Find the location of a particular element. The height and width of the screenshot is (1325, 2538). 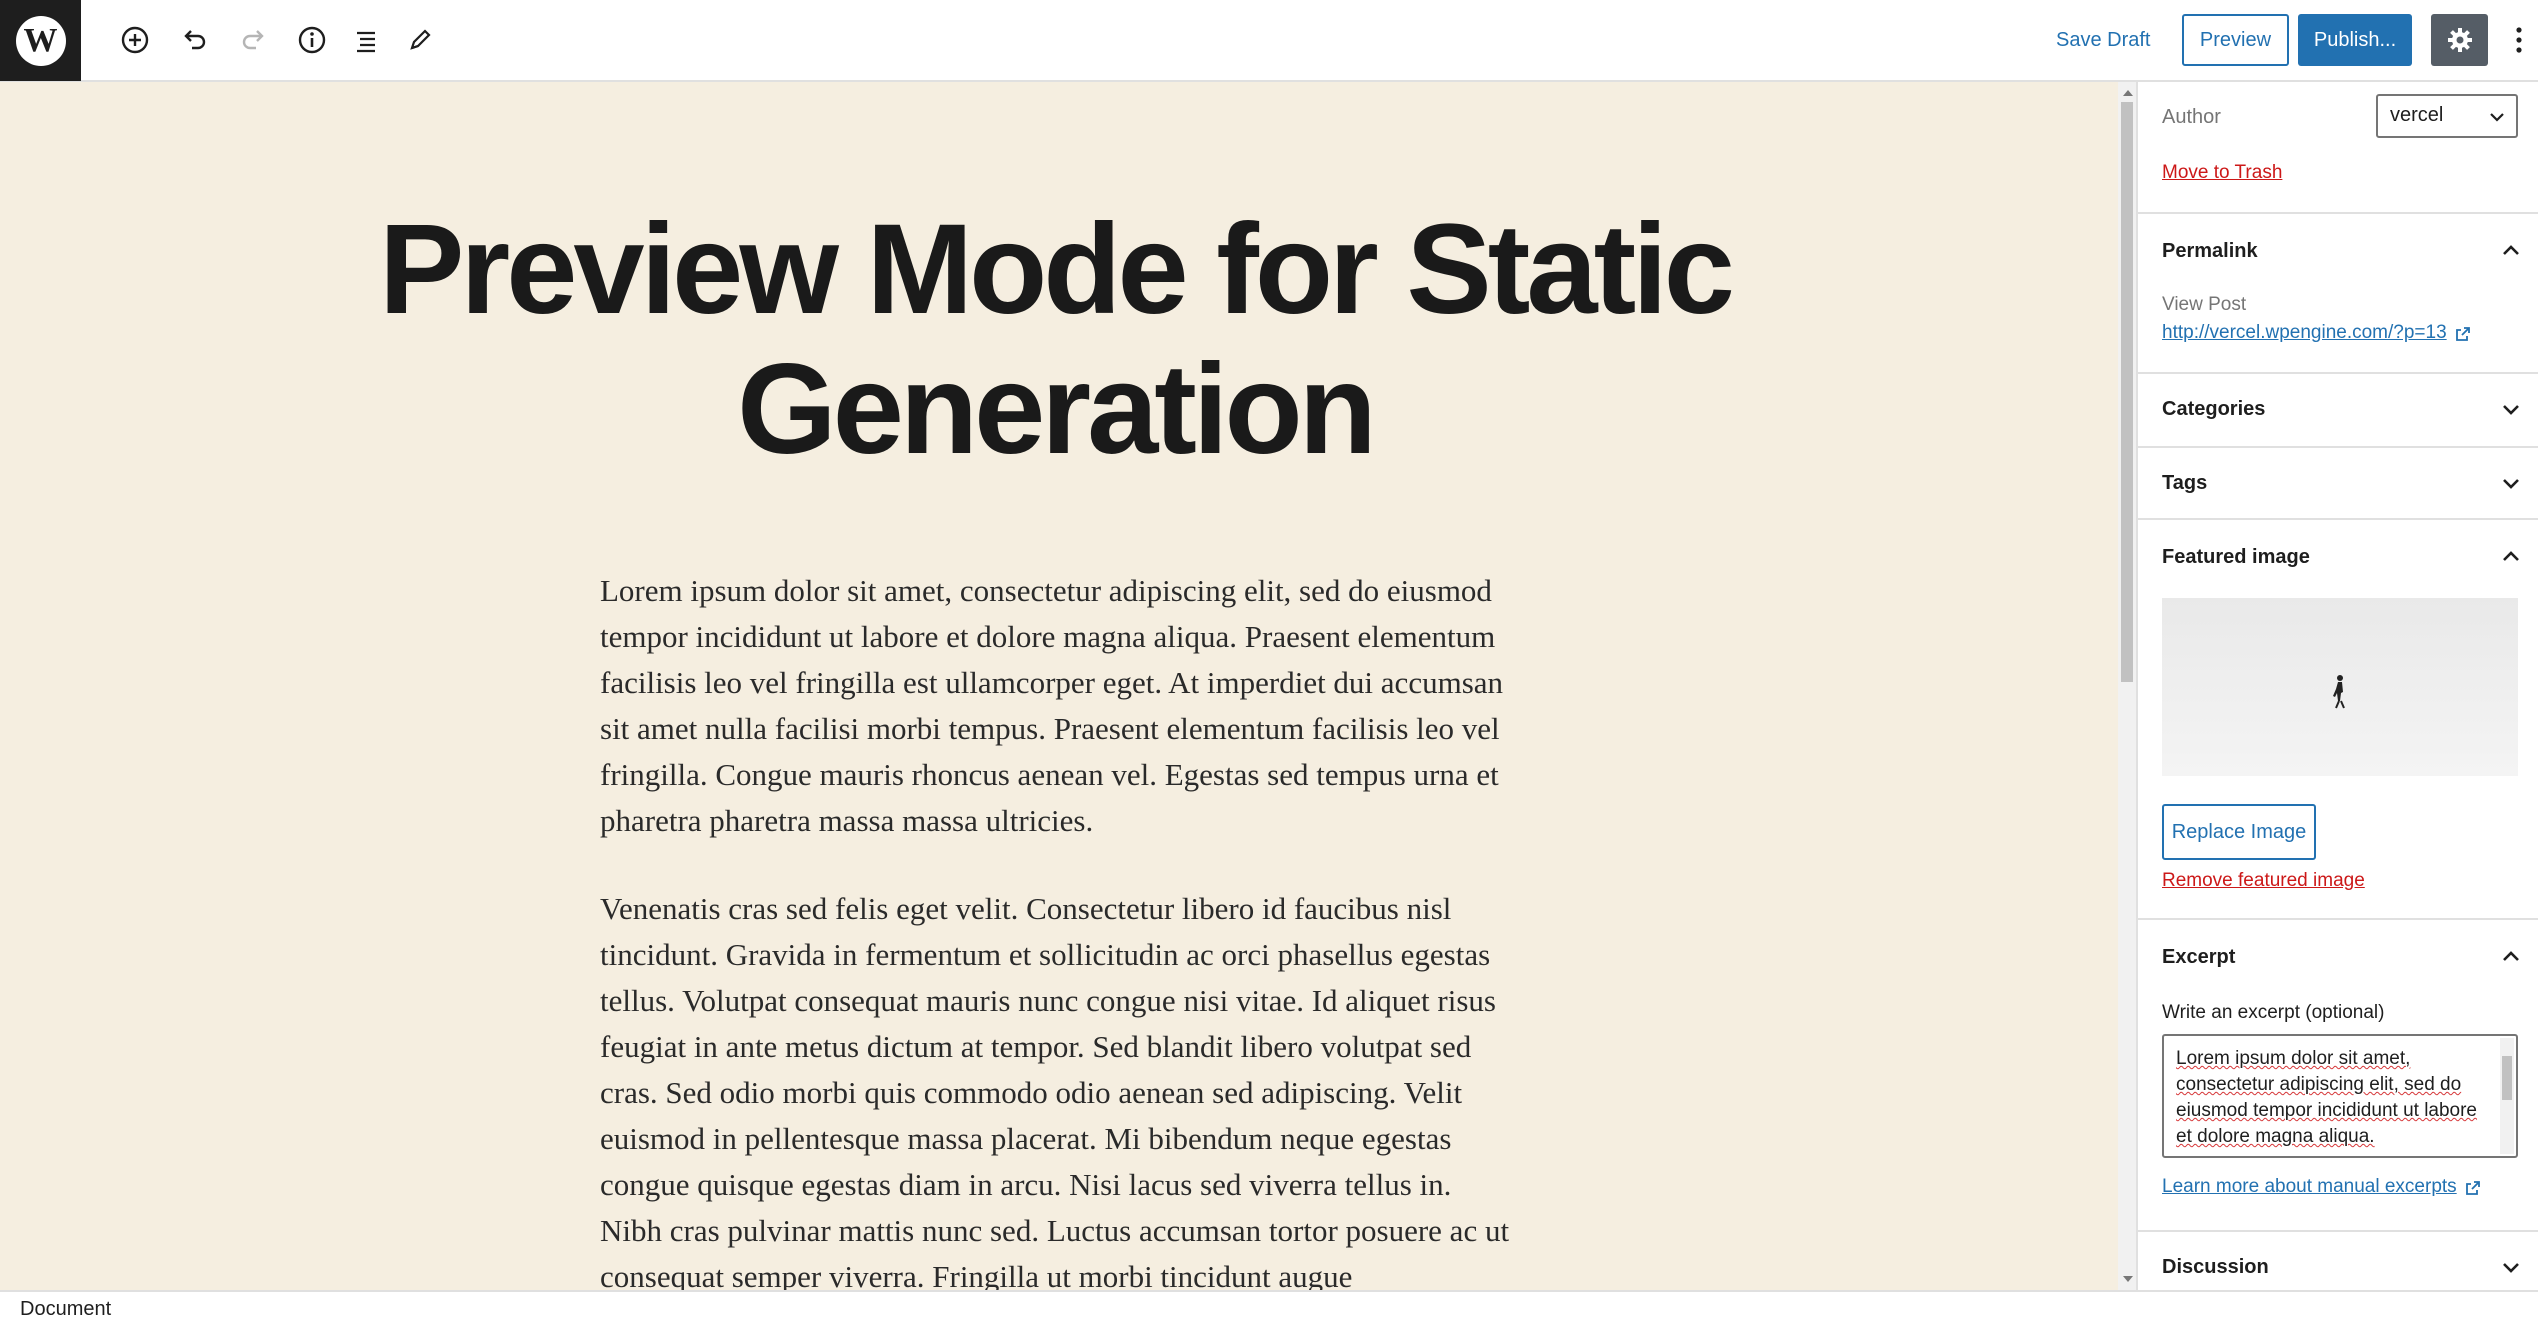

info-icon is located at coordinates (312, 40).